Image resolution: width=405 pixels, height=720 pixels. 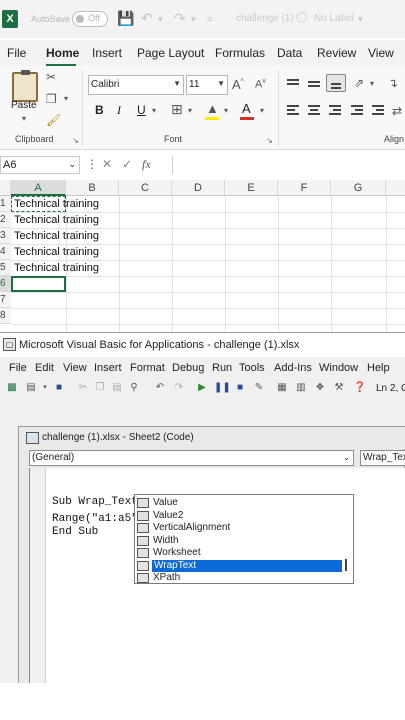 What do you see at coordinates (154, 110) in the screenshot?
I see `underline-dropdown-icon: ▾` at bounding box center [154, 110].